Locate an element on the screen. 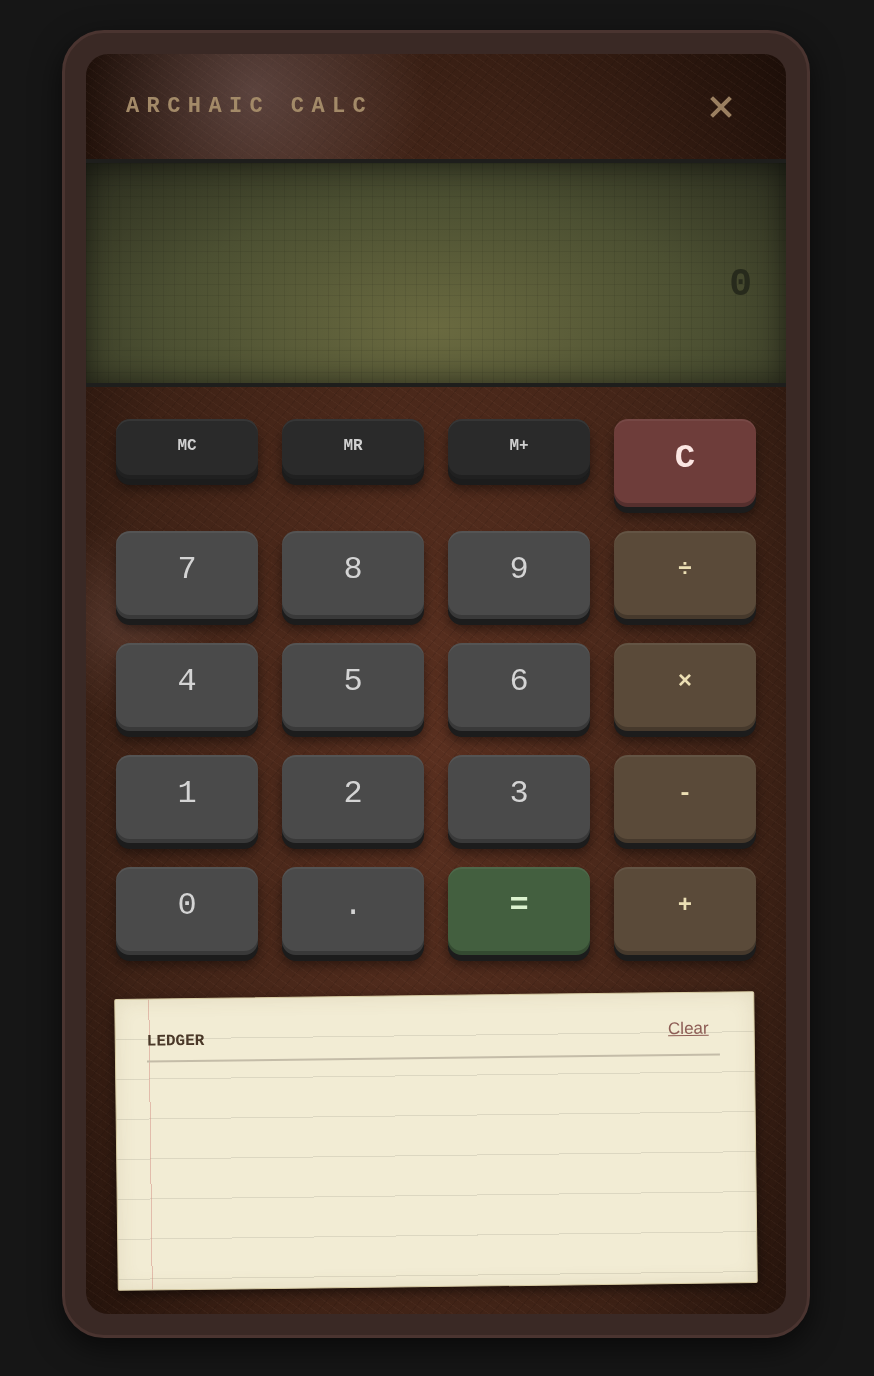 Image resolution: width=874 pixels, height=1376 pixels. ledger-title: LEDGER is located at coordinates (175, 1041).